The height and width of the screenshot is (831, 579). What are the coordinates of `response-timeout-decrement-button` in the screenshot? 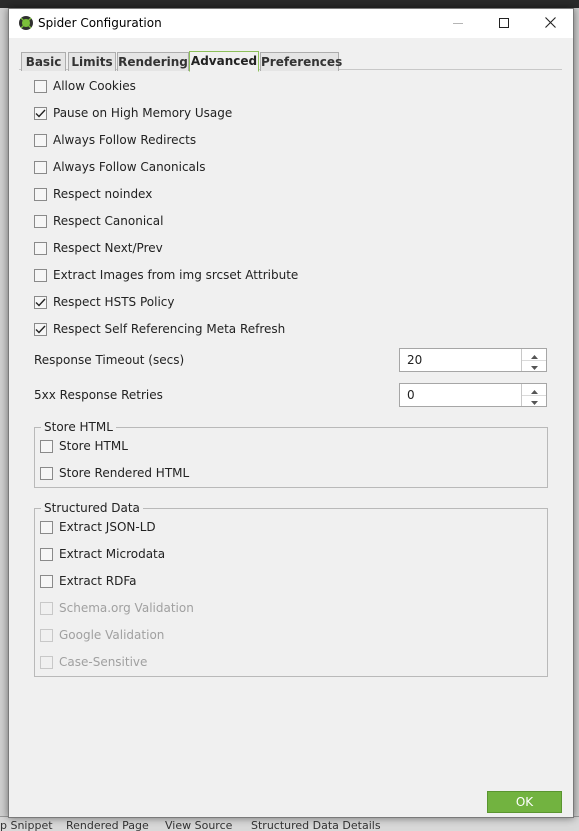 It's located at (534, 365).